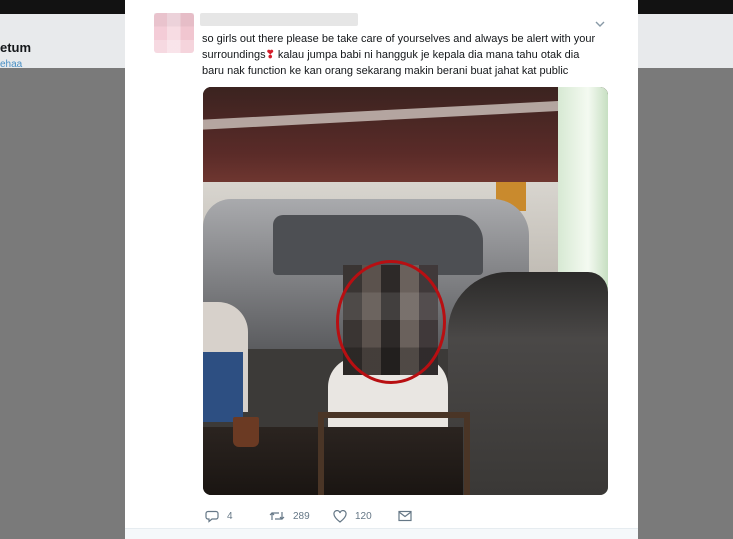 The width and height of the screenshot is (733, 539). I want to click on direct-message-button, so click(405, 516).